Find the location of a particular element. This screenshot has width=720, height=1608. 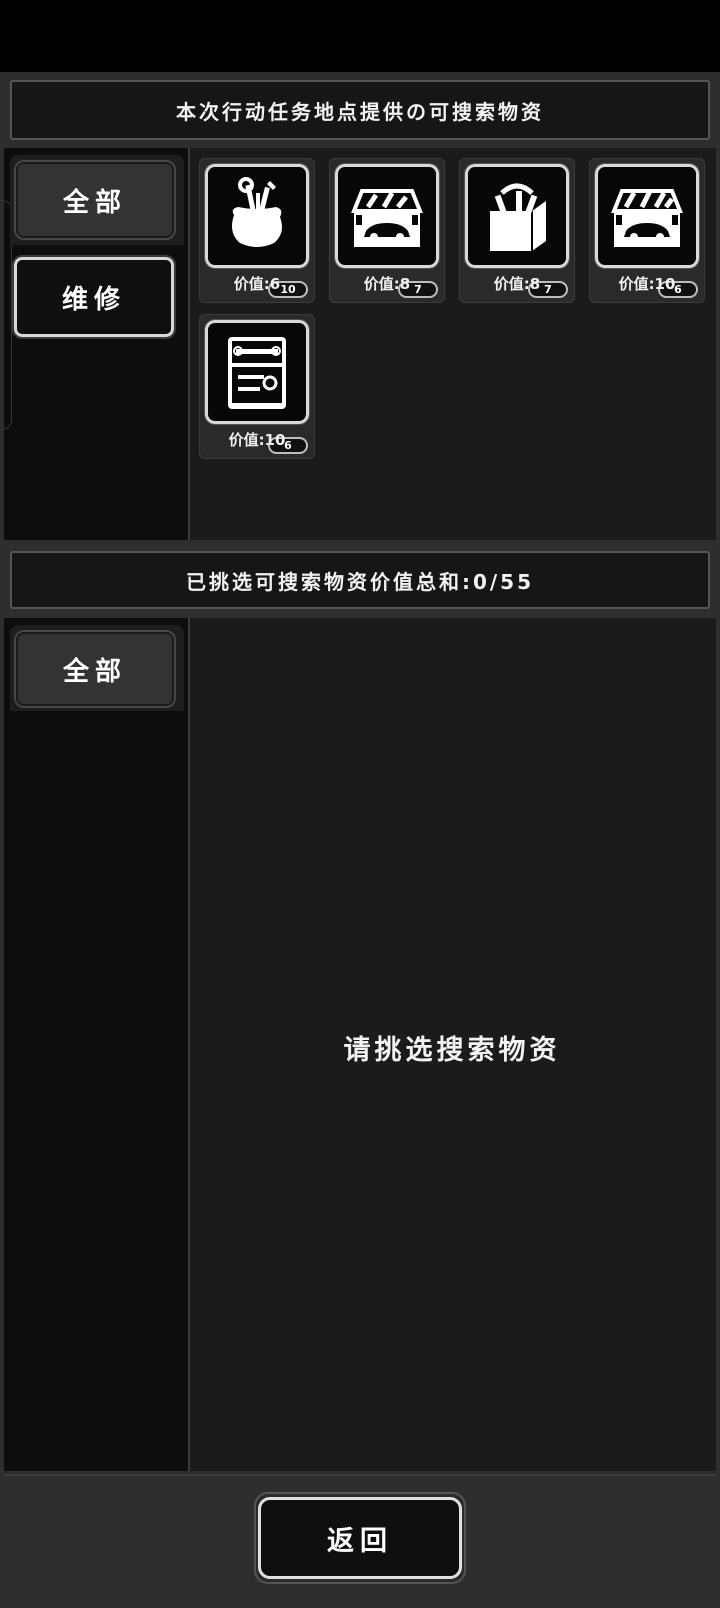

top-tab-all: 全部 is located at coordinates (95, 200).